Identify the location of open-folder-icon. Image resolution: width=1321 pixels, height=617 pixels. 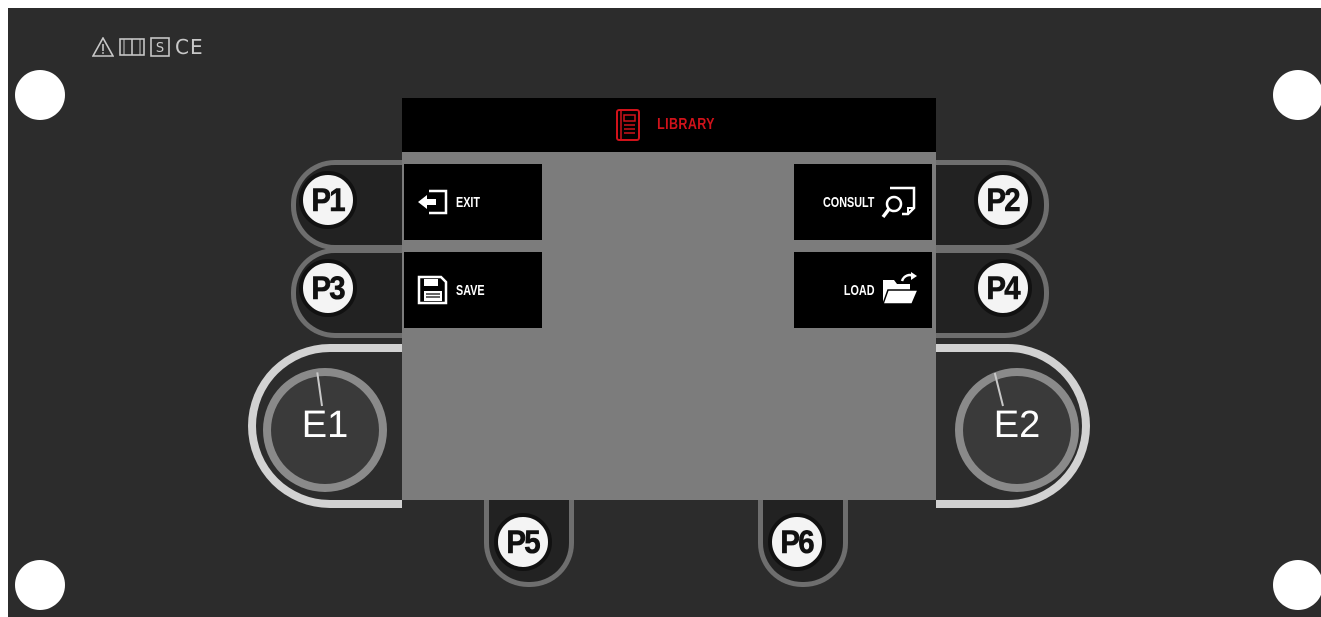
(900, 288).